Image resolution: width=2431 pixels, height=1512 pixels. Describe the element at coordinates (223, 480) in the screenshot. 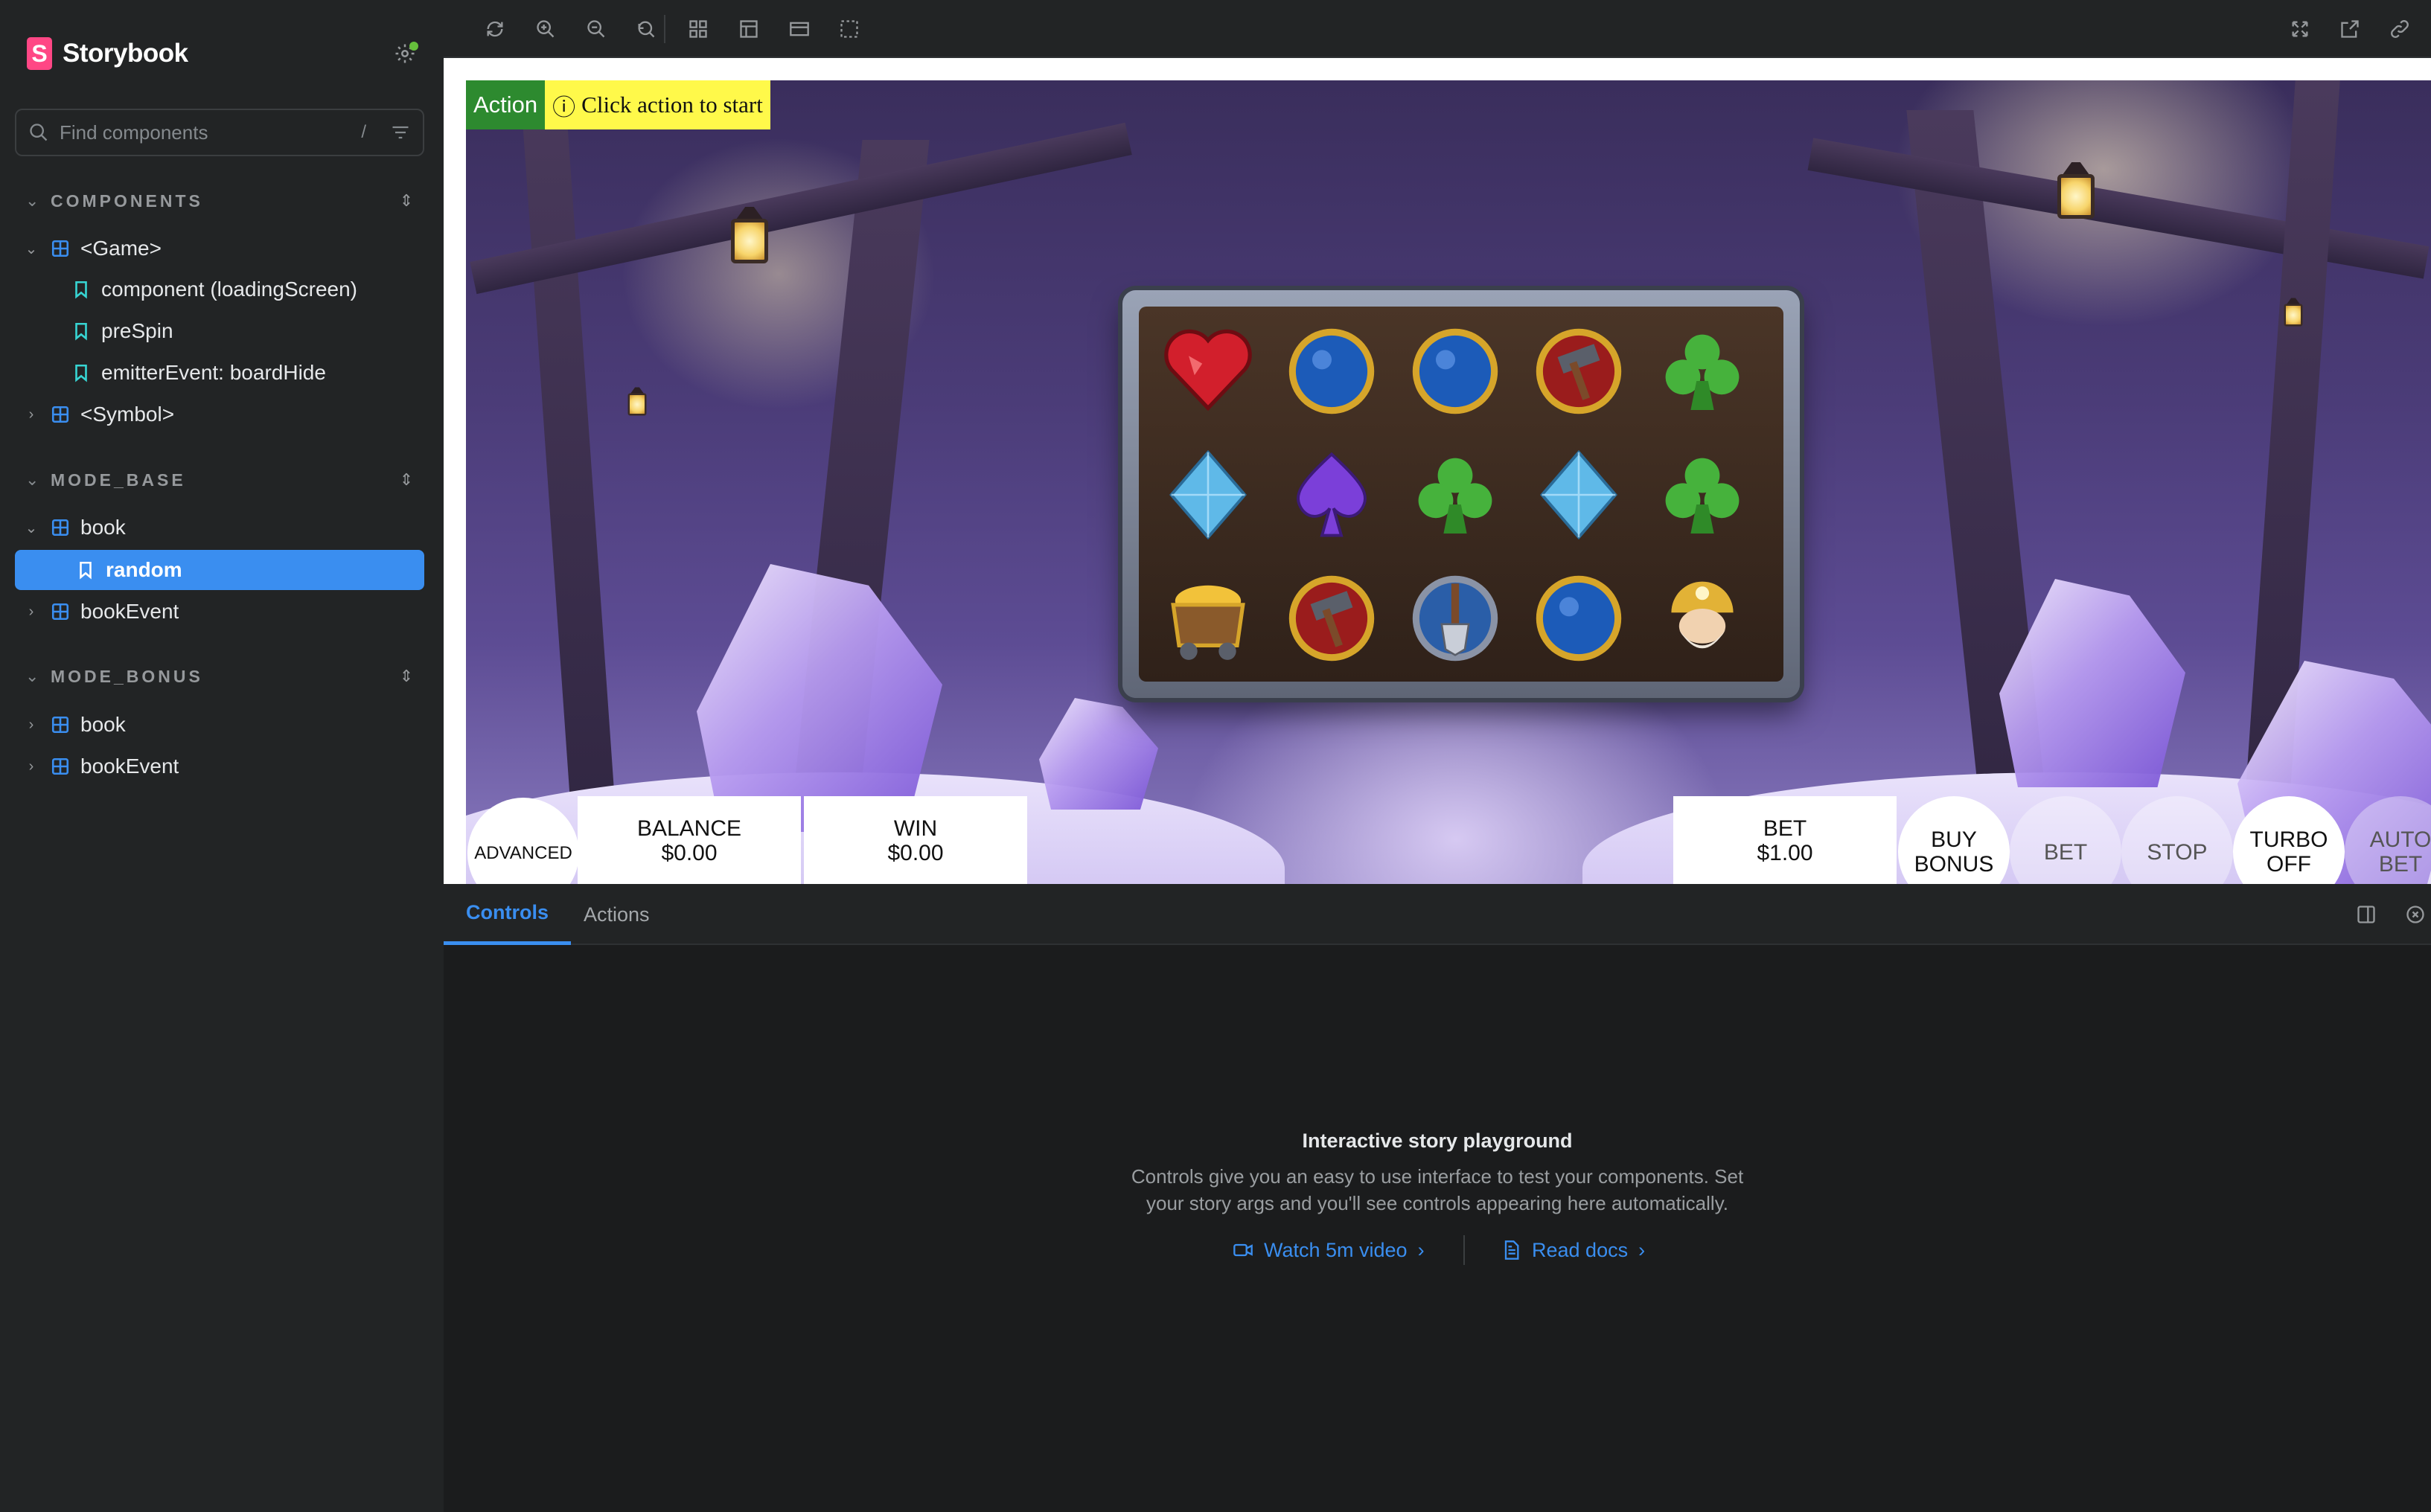

I see `section-mode-base: ⌄ MODE_BASE ⇕` at that location.